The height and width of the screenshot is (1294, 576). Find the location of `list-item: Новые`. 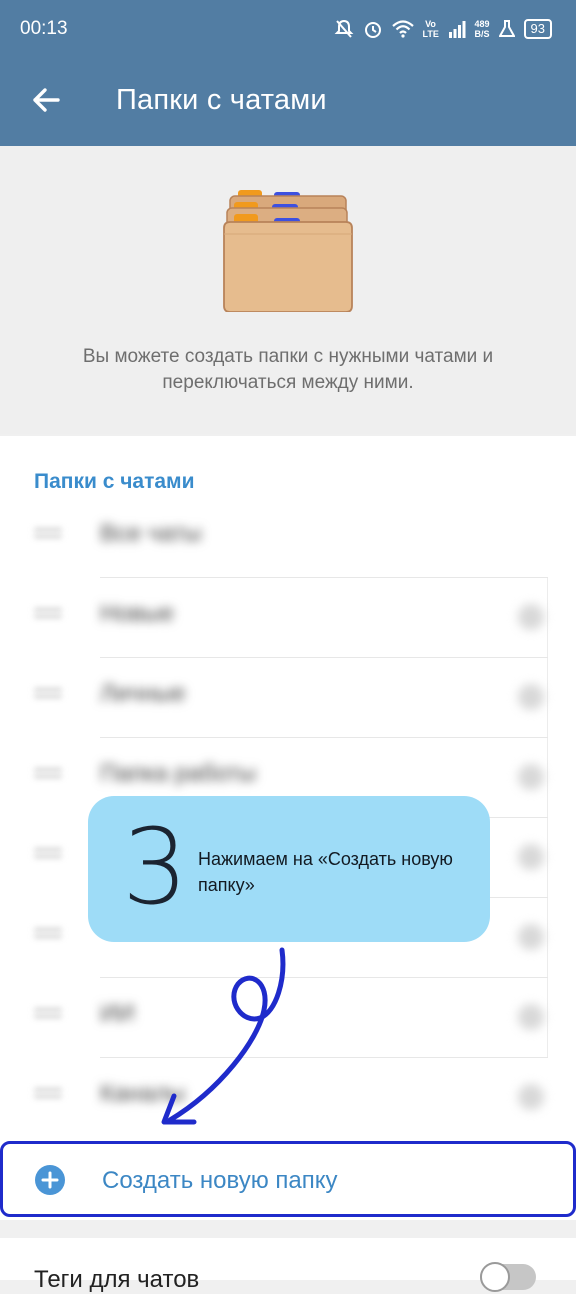

list-item: Новые is located at coordinates (274, 618).